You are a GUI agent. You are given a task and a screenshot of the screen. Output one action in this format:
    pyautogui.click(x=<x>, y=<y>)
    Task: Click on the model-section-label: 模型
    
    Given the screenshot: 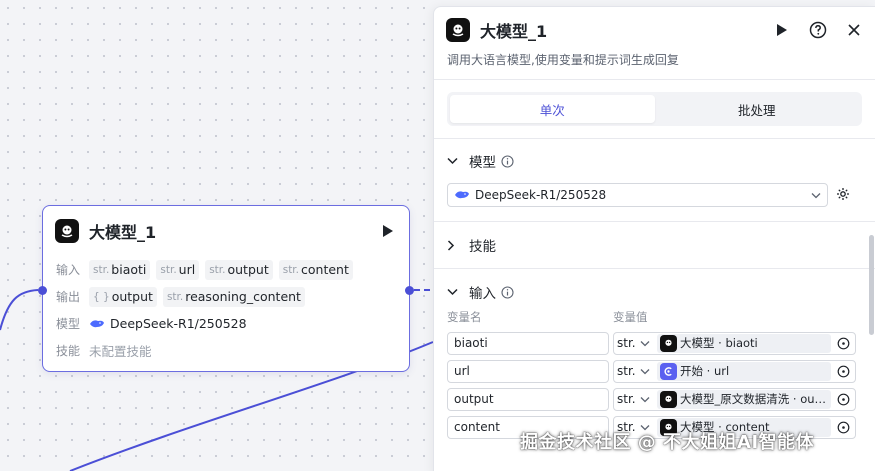 What is the action you would take?
    pyautogui.click(x=482, y=163)
    